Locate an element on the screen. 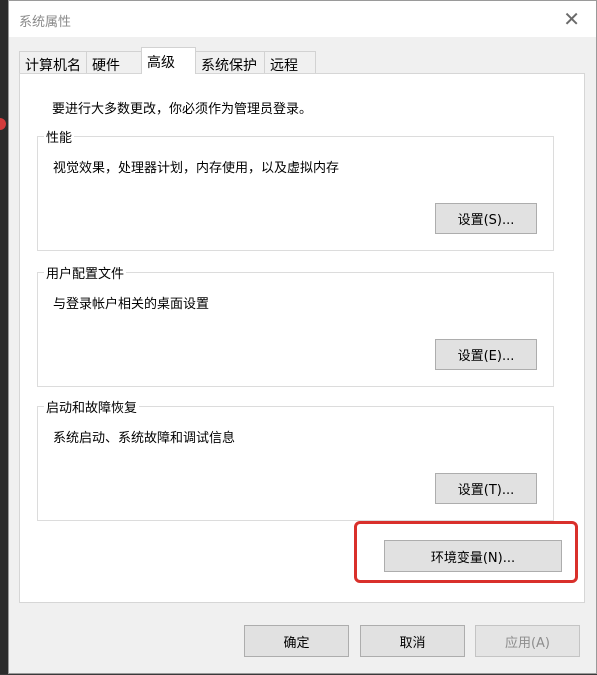 Image resolution: width=597 pixels, height=675 pixels. background-window-strip is located at coordinates (4, 337).